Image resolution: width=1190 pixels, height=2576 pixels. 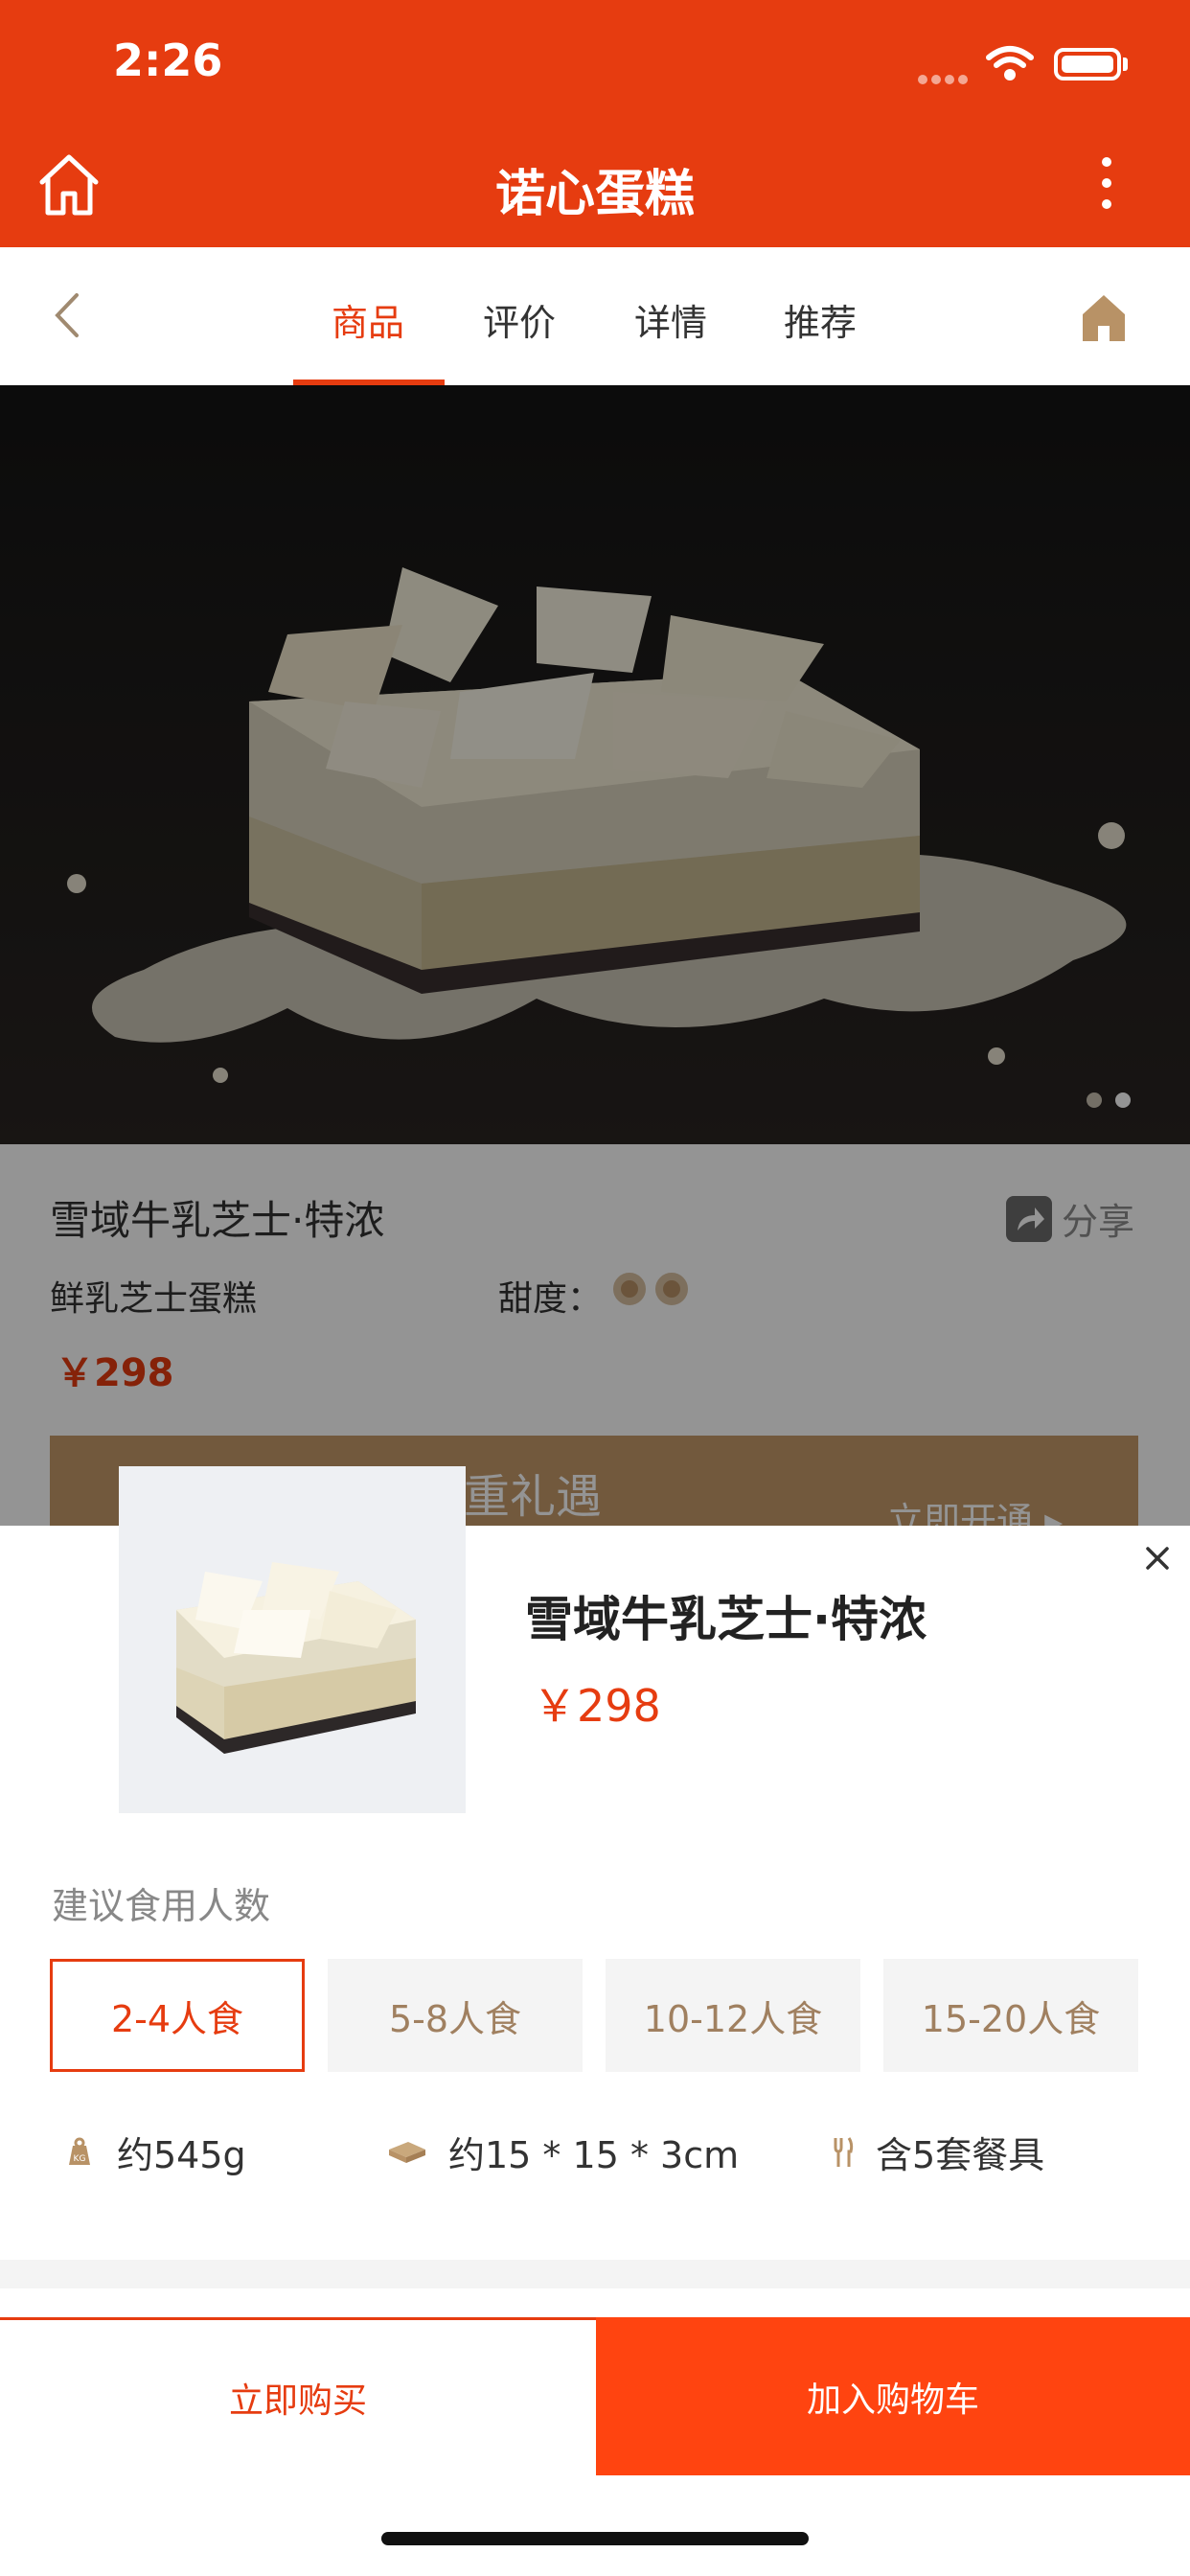 What do you see at coordinates (456, 2015) in the screenshot?
I see `serving-option-5-8: 5-8人食` at bounding box center [456, 2015].